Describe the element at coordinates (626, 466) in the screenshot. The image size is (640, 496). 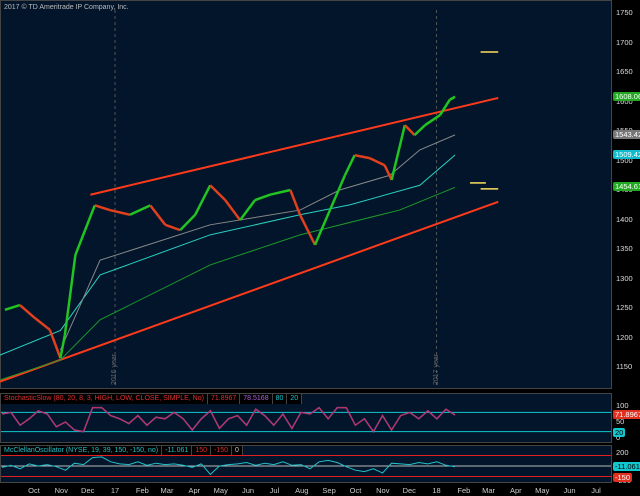
I see `mcclellan-value-tag: -11.061` at that location.